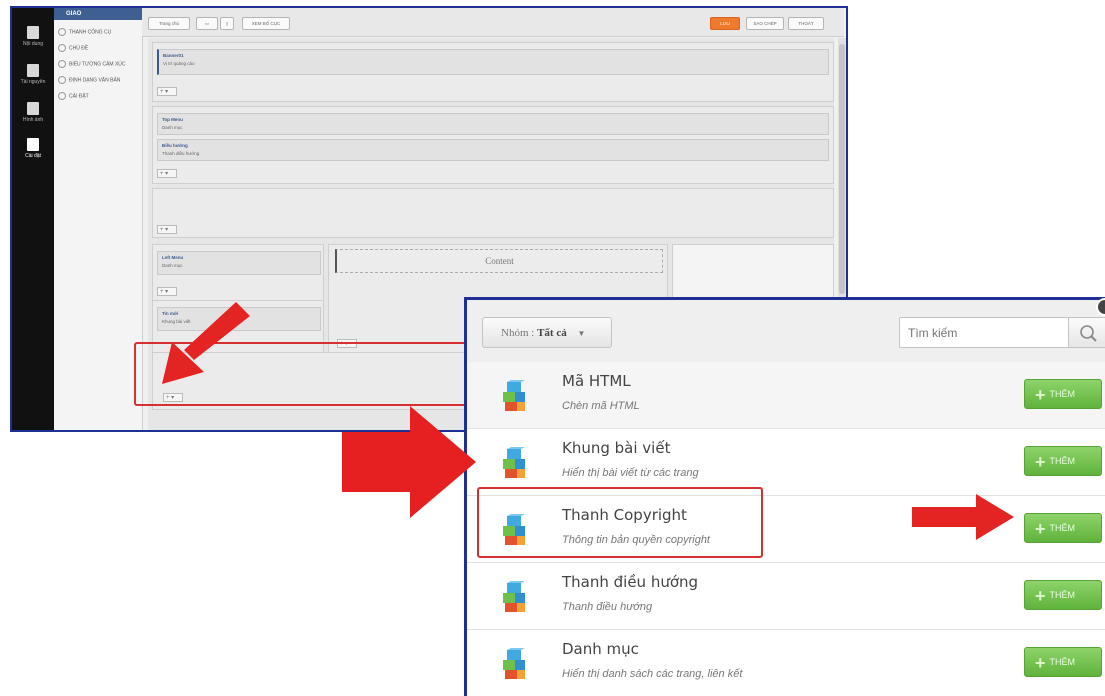 The image size is (1105, 696). What do you see at coordinates (409, 462) in the screenshot?
I see `big-right-arrow-icon` at bounding box center [409, 462].